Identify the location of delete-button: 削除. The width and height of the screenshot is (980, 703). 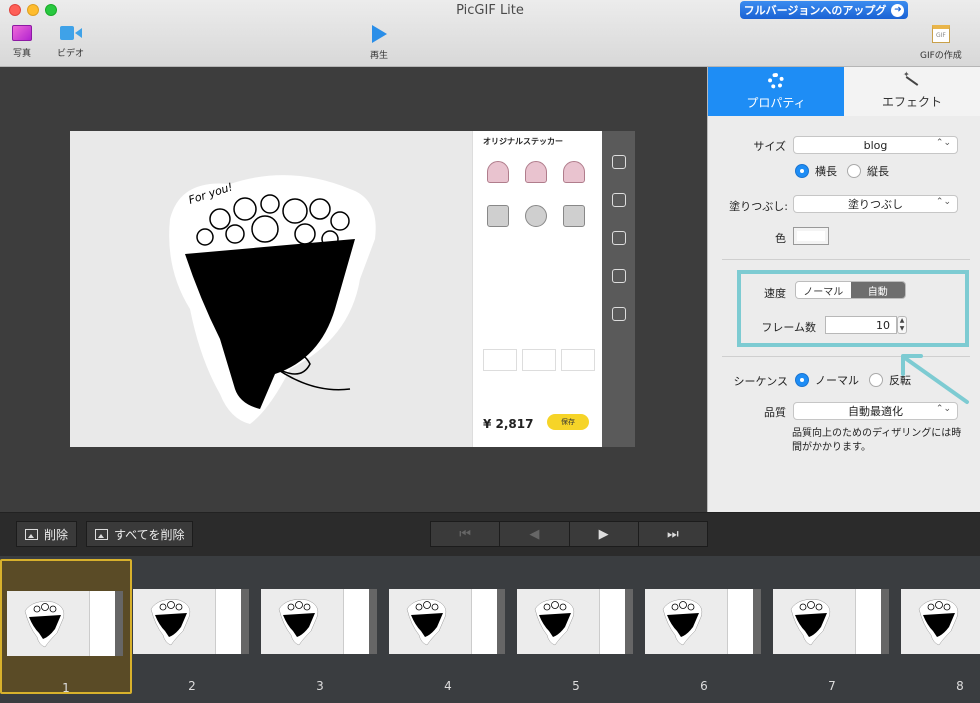
(47, 534).